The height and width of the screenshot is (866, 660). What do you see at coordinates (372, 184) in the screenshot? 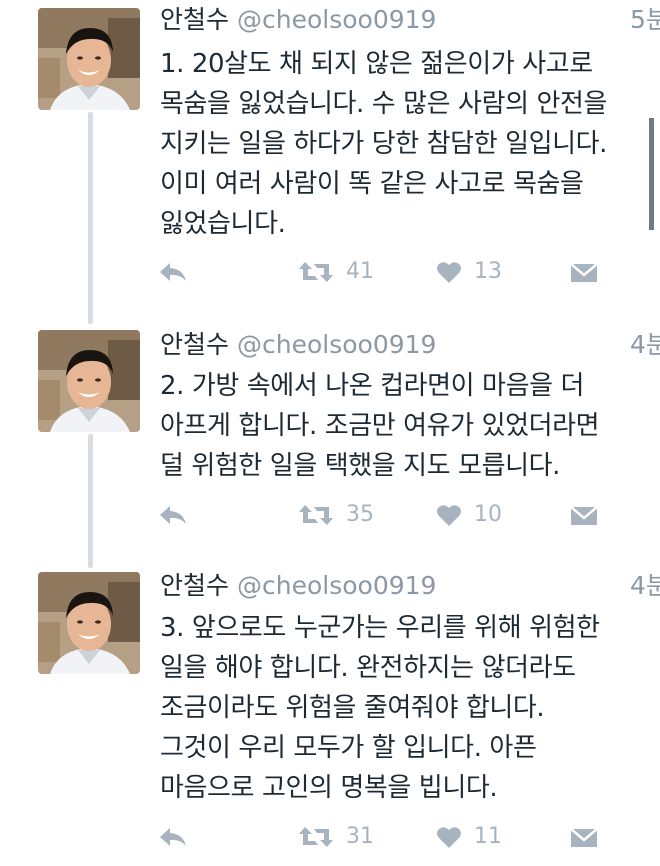
I see `tweet-text-line: 이미 여러 사람이 똑 같은 사고로 목숨을` at bounding box center [372, 184].